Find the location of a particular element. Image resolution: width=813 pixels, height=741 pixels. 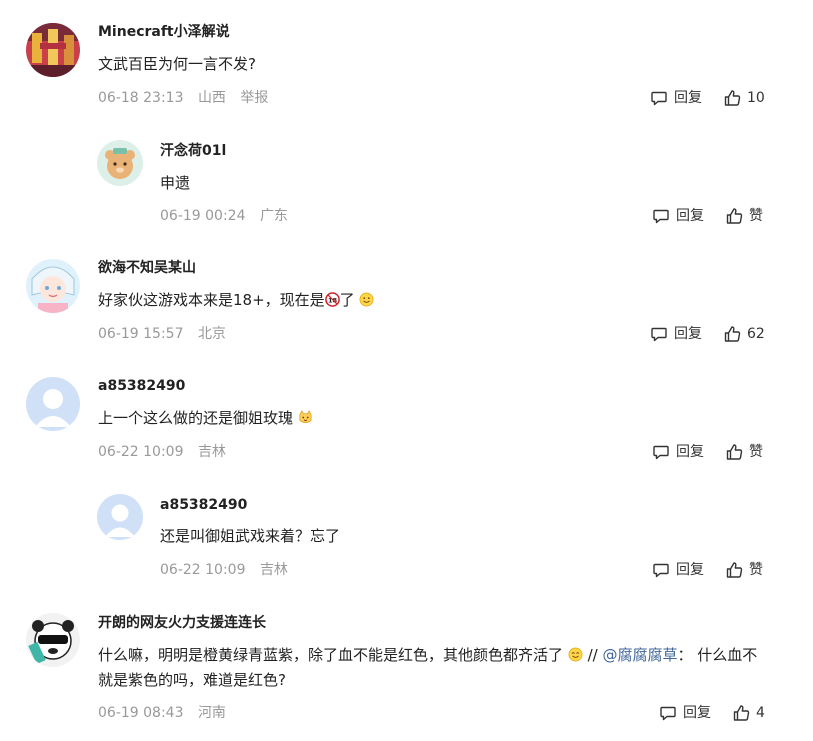

timestamp: 06-18 23:13 is located at coordinates (141, 98).